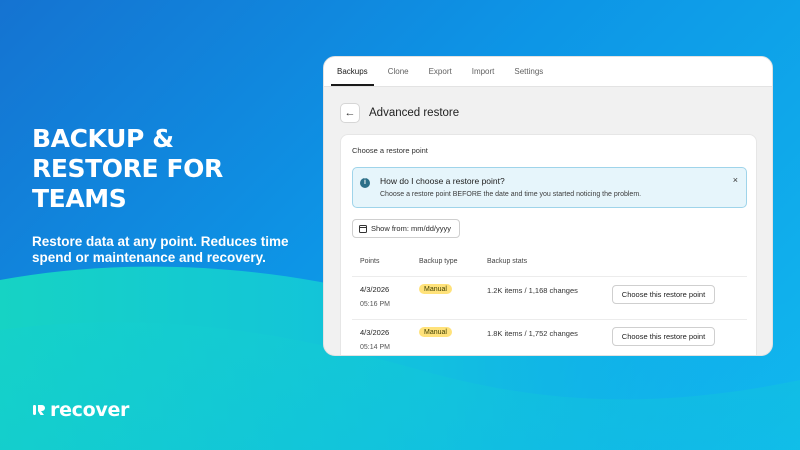 The image size is (800, 450). Describe the element at coordinates (440, 71) in the screenshot. I see `tab-export: Export` at that location.